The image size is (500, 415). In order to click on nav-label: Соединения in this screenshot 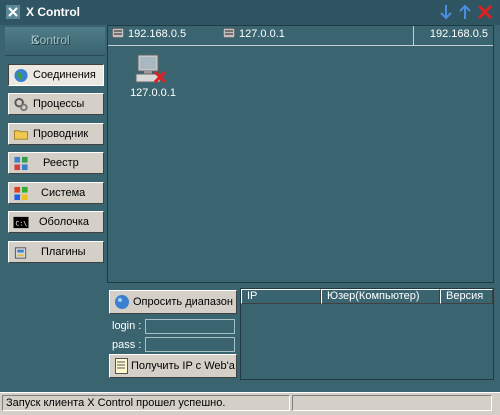, I will do `click(64, 75)`.